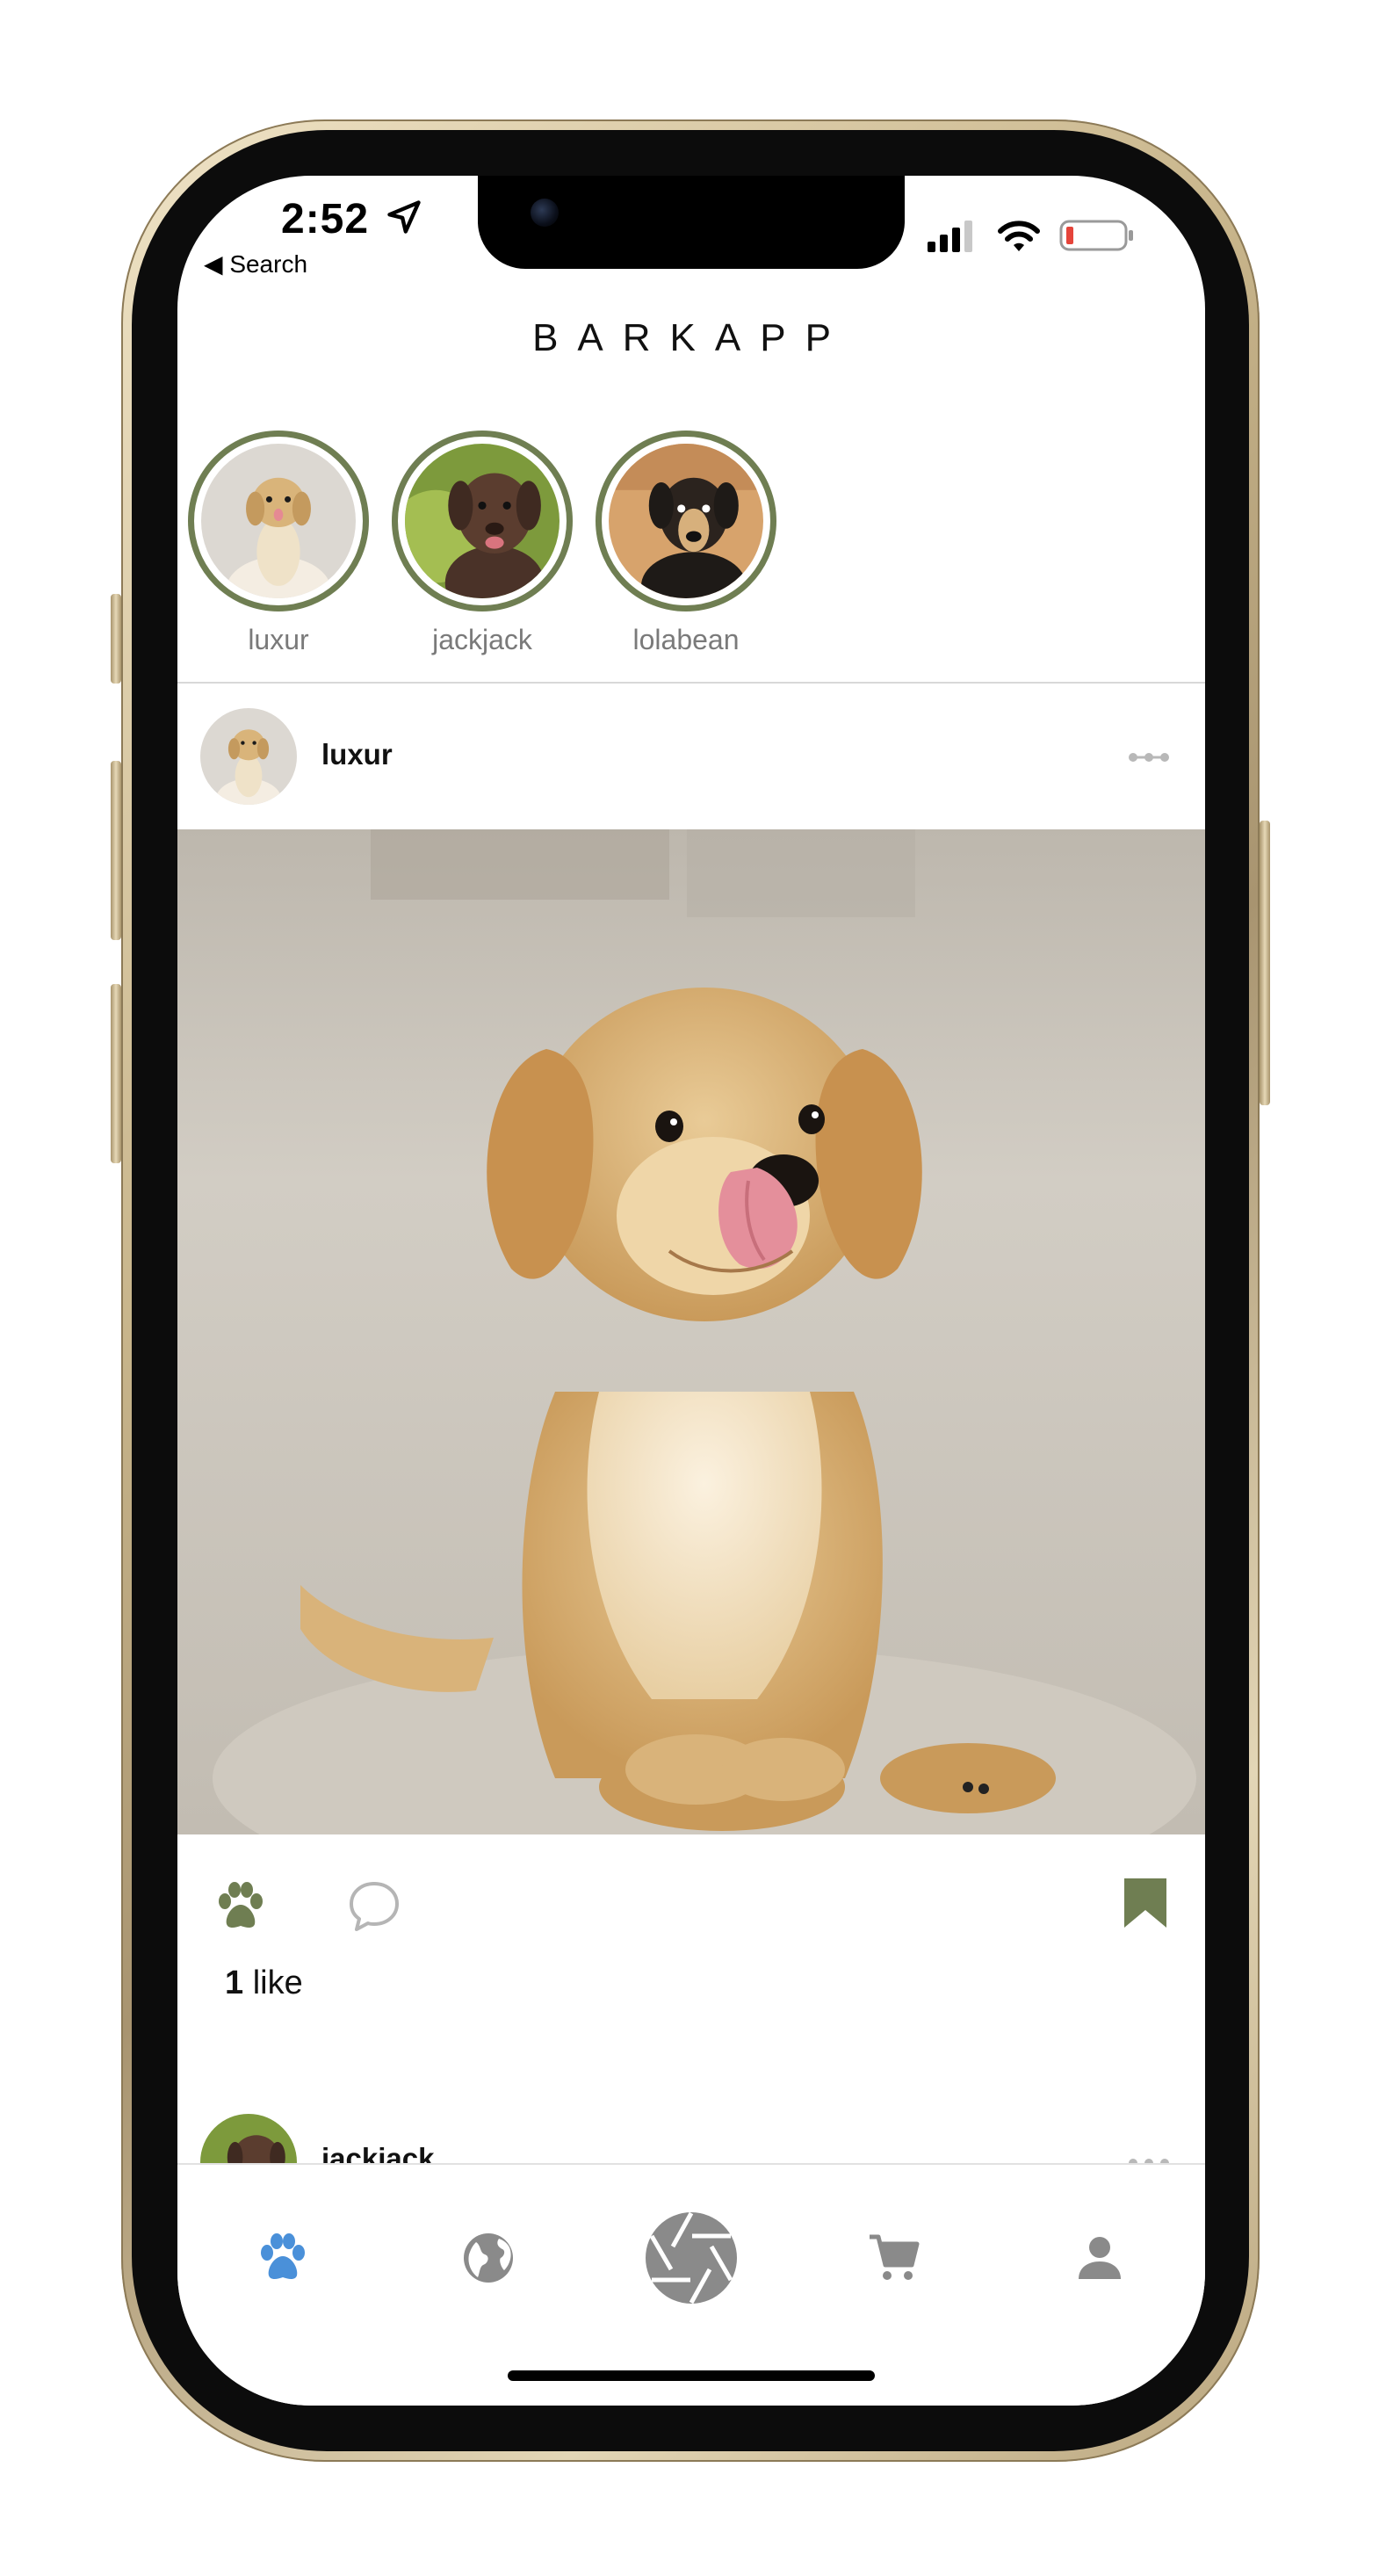 This screenshot has width=1379, height=2576. Describe the element at coordinates (1145, 1903) in the screenshot. I see `bookmark-icon` at that location.